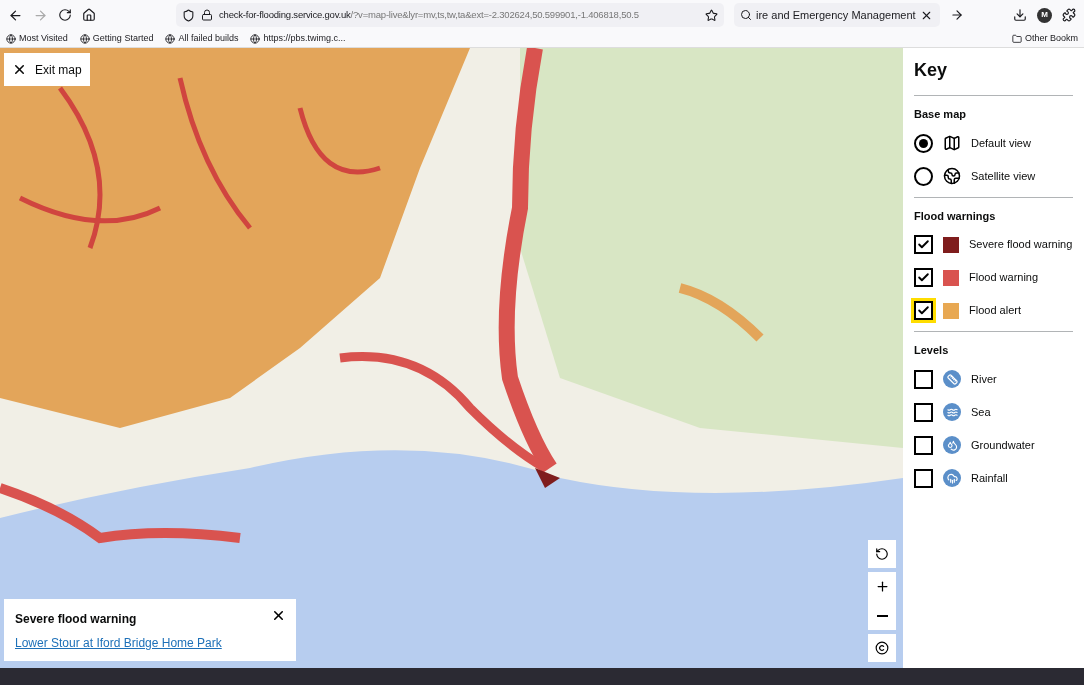  What do you see at coordinates (65, 15) in the screenshot?
I see `reload-icon` at bounding box center [65, 15].